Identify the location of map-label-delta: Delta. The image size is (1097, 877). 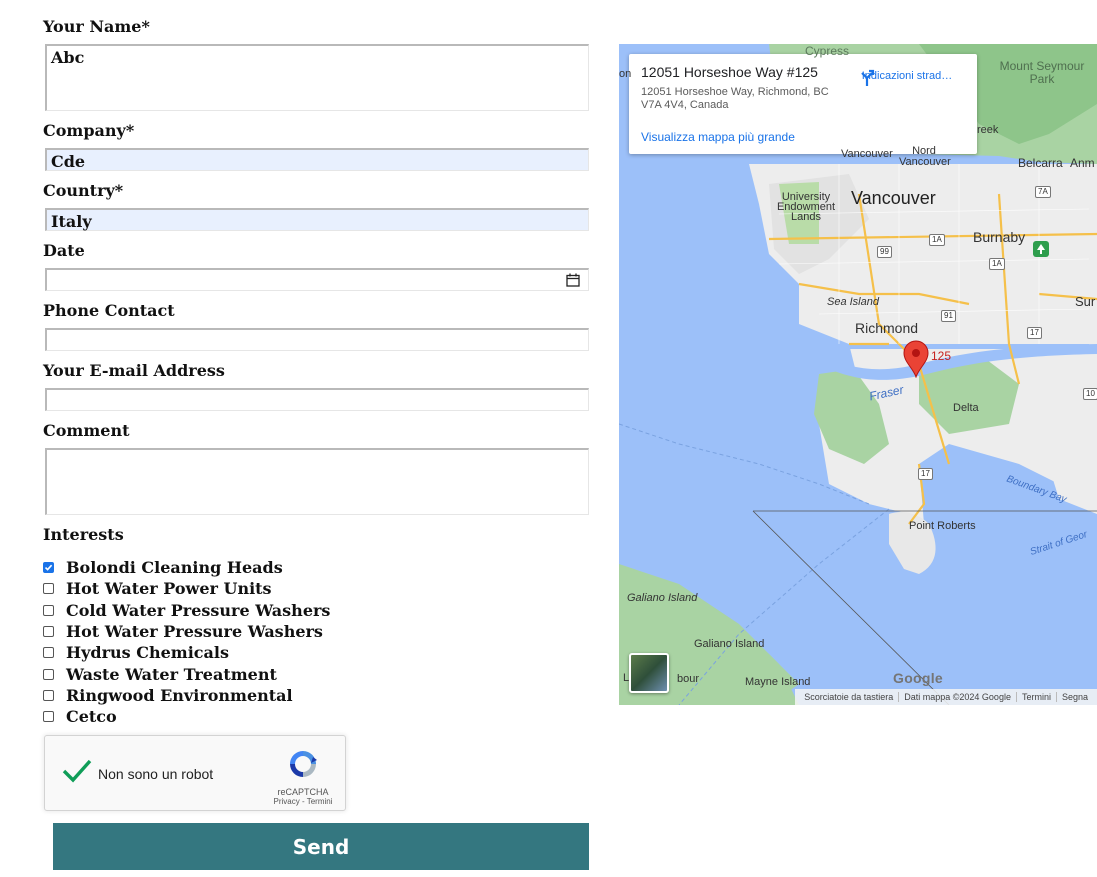
(966, 408).